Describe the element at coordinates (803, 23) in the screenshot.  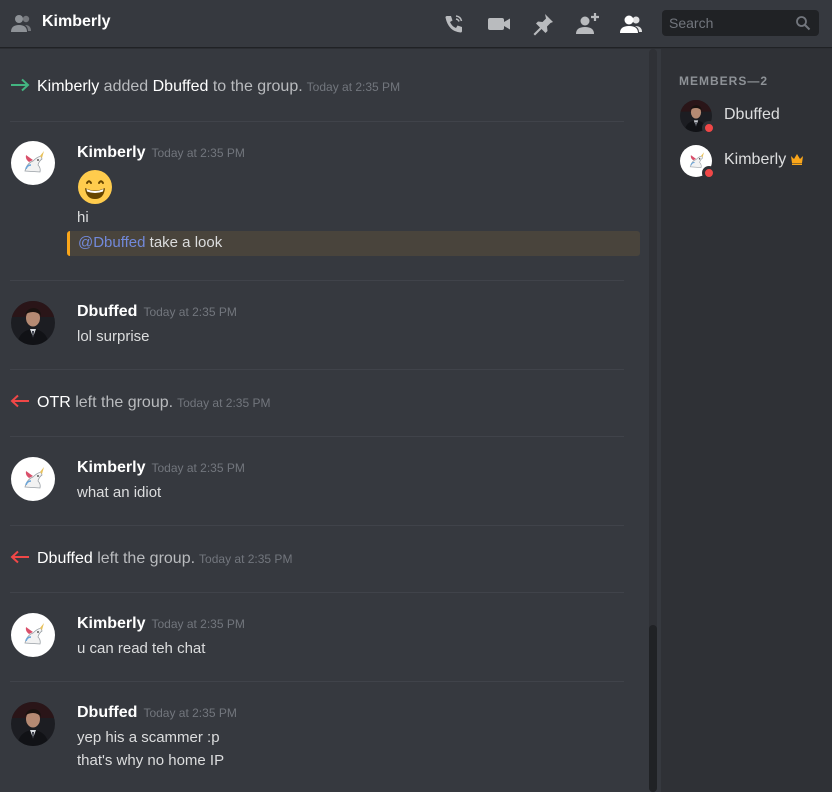
I see `search-icon` at that location.